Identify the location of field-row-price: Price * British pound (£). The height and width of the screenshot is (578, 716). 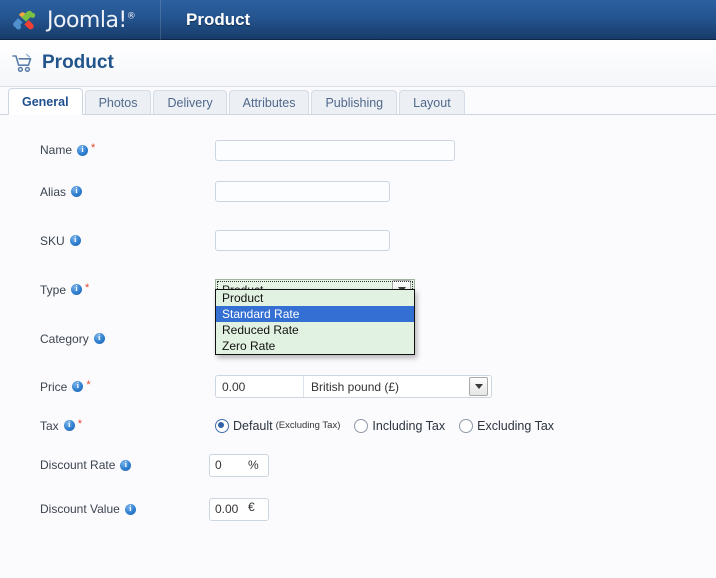
(358, 386).